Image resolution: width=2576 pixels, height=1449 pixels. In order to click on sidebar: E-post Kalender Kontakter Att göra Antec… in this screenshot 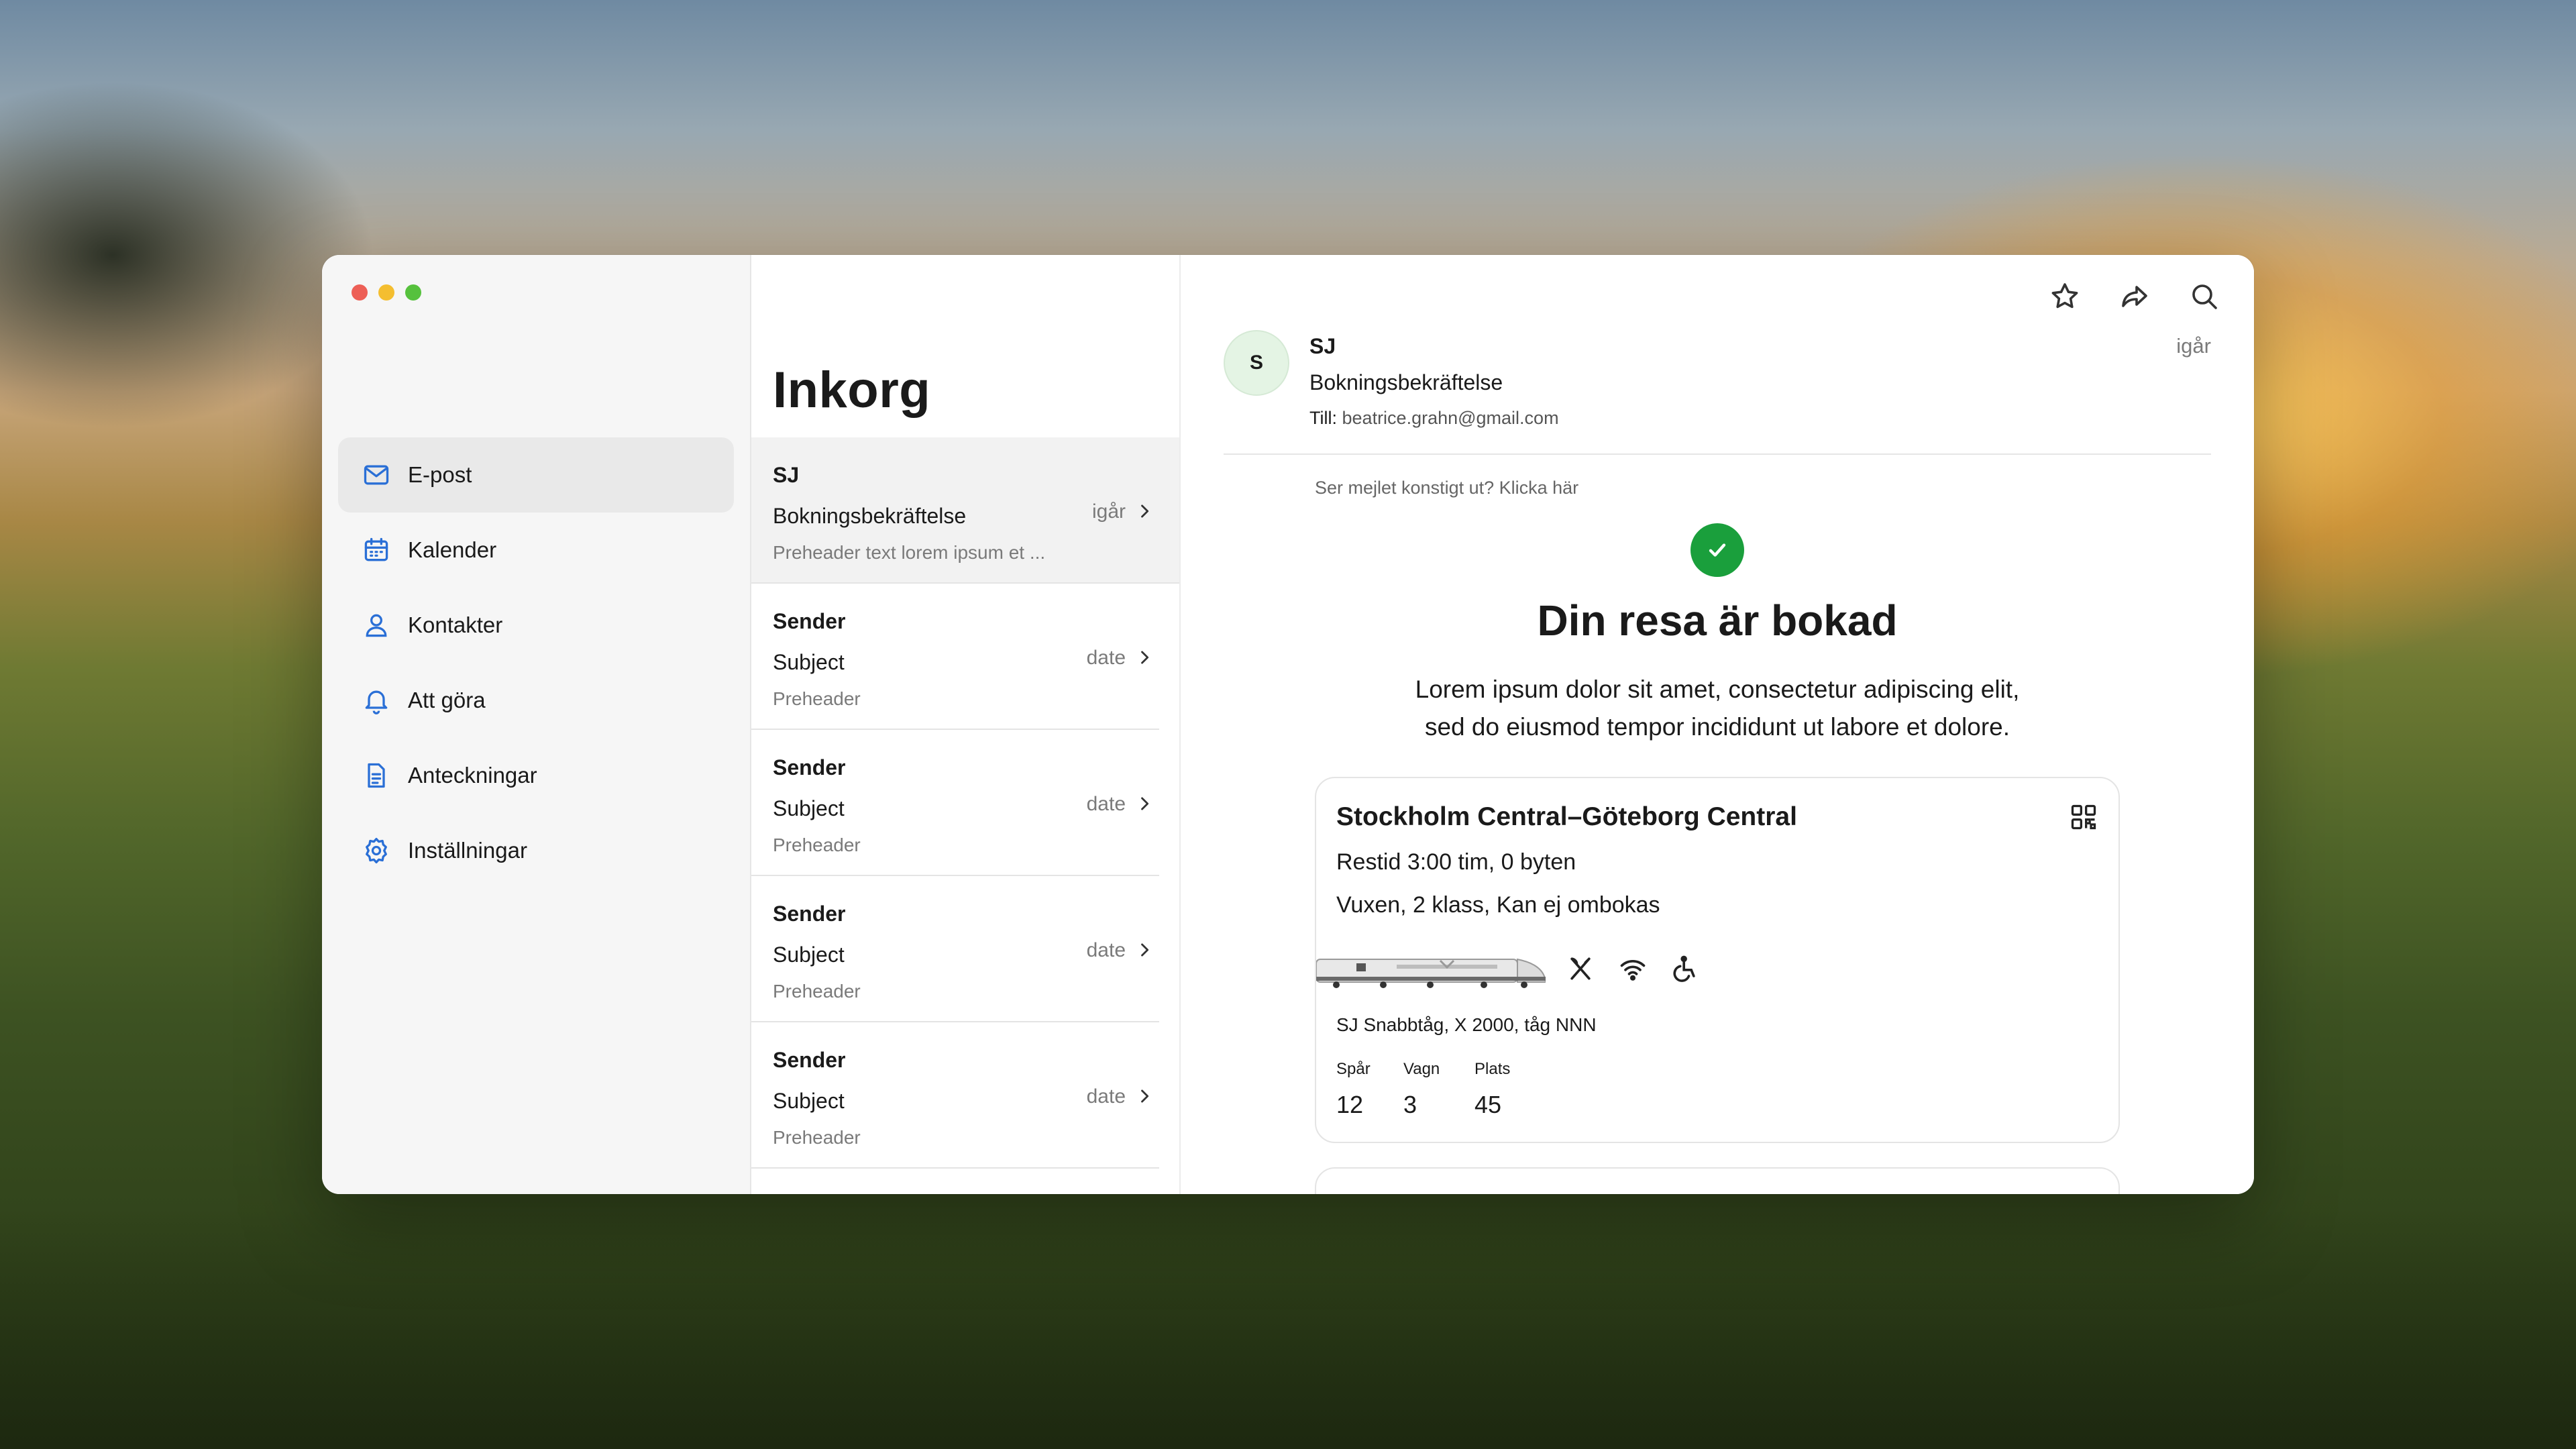, I will do `click(536, 724)`.